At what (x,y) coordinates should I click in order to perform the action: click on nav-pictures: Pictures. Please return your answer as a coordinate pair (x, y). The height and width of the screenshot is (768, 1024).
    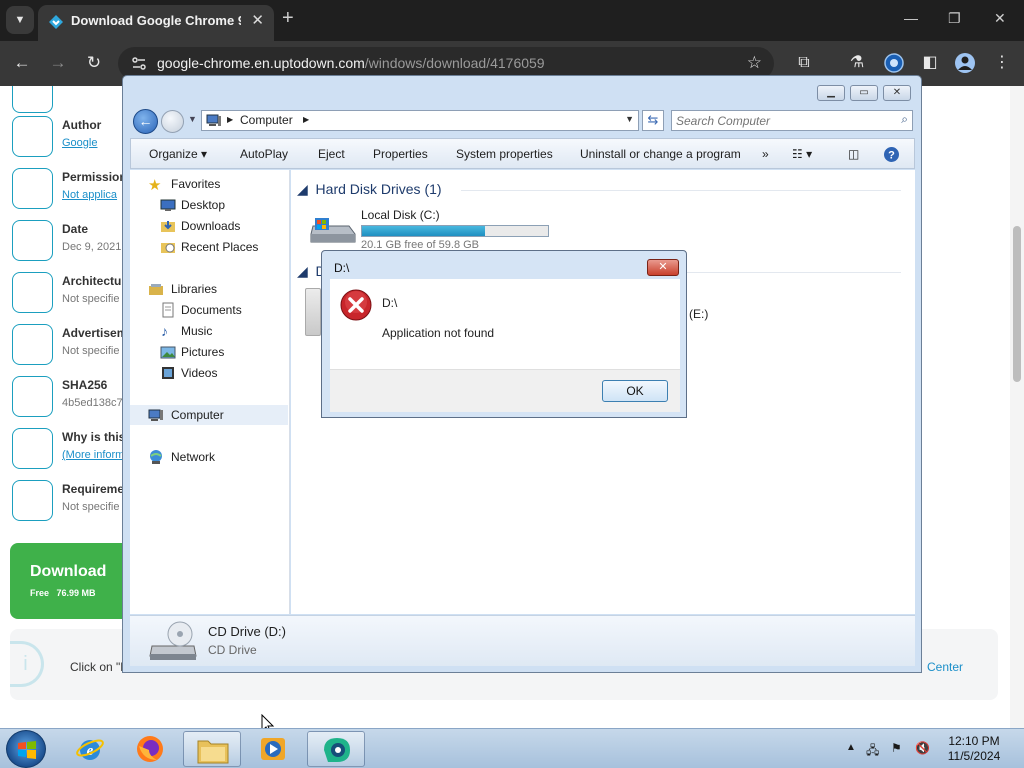
    Looking at the image, I should click on (209, 352).